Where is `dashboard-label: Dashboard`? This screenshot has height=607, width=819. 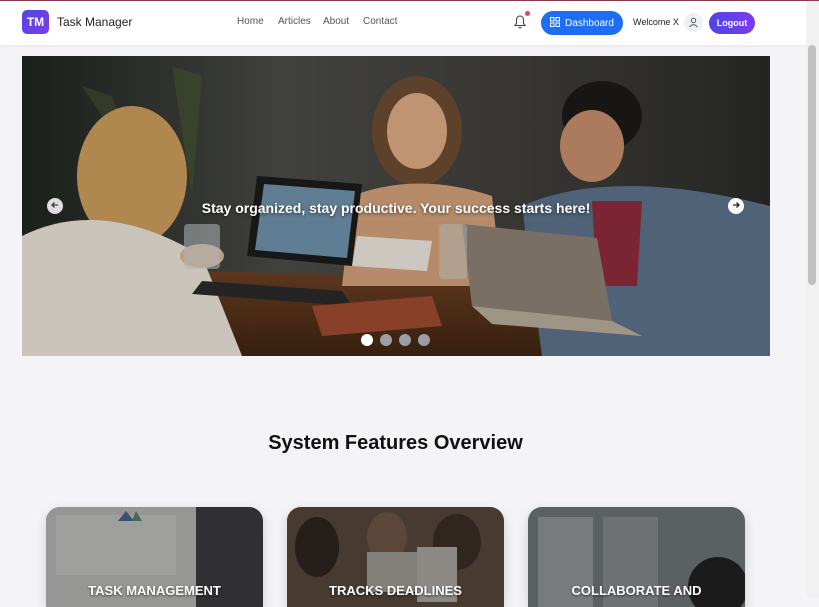 dashboard-label: Dashboard is located at coordinates (589, 23).